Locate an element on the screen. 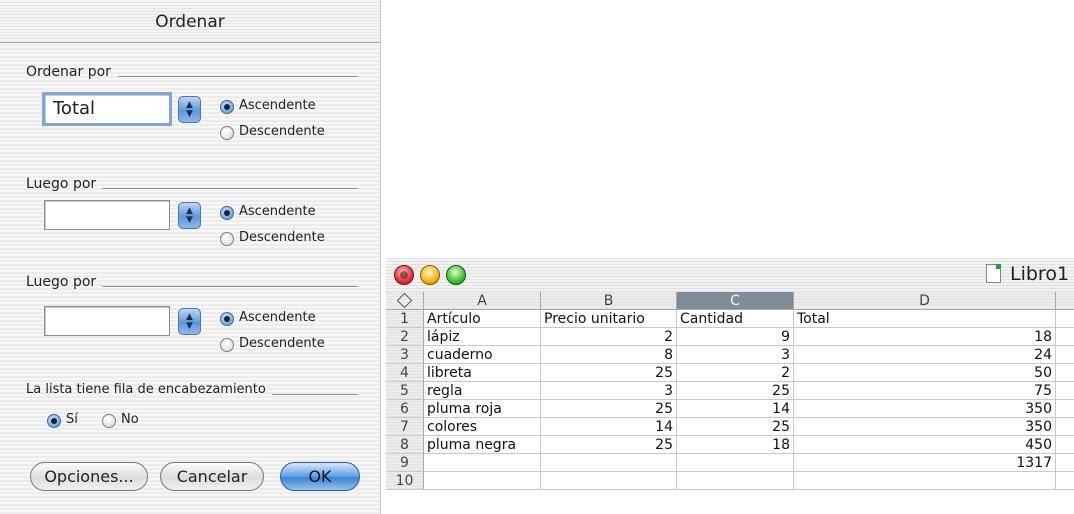  column-header-a: A is located at coordinates (482, 301).